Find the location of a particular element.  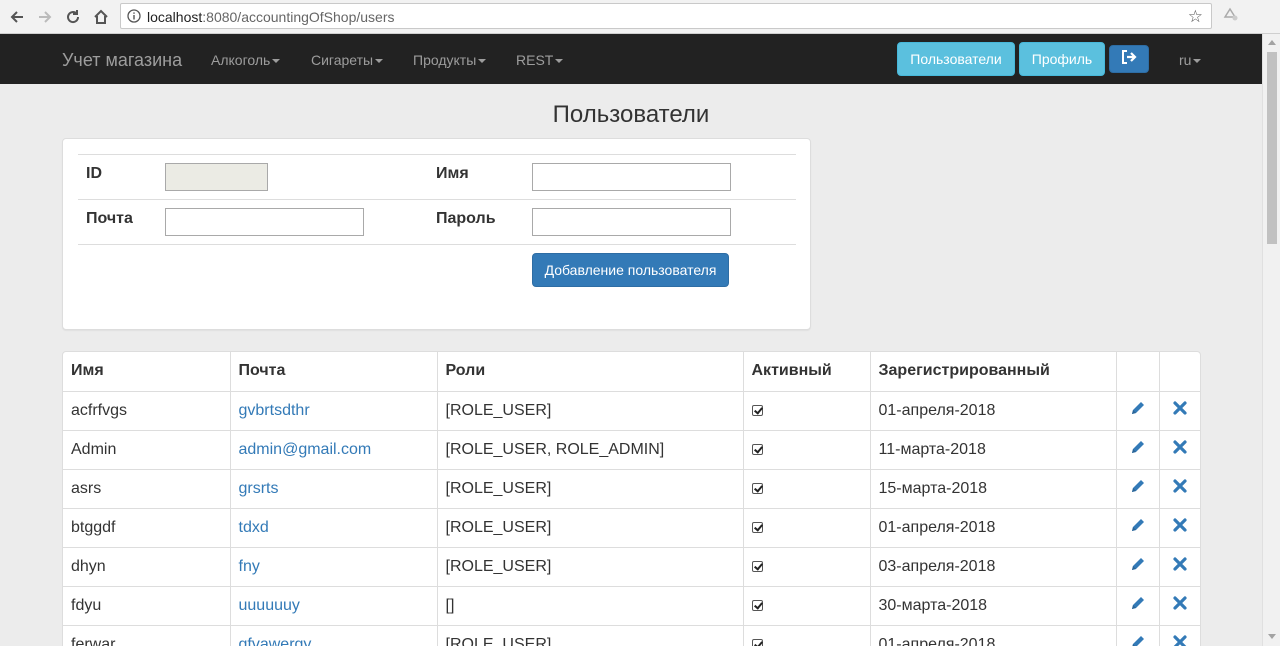

email-field is located at coordinates (264, 222).